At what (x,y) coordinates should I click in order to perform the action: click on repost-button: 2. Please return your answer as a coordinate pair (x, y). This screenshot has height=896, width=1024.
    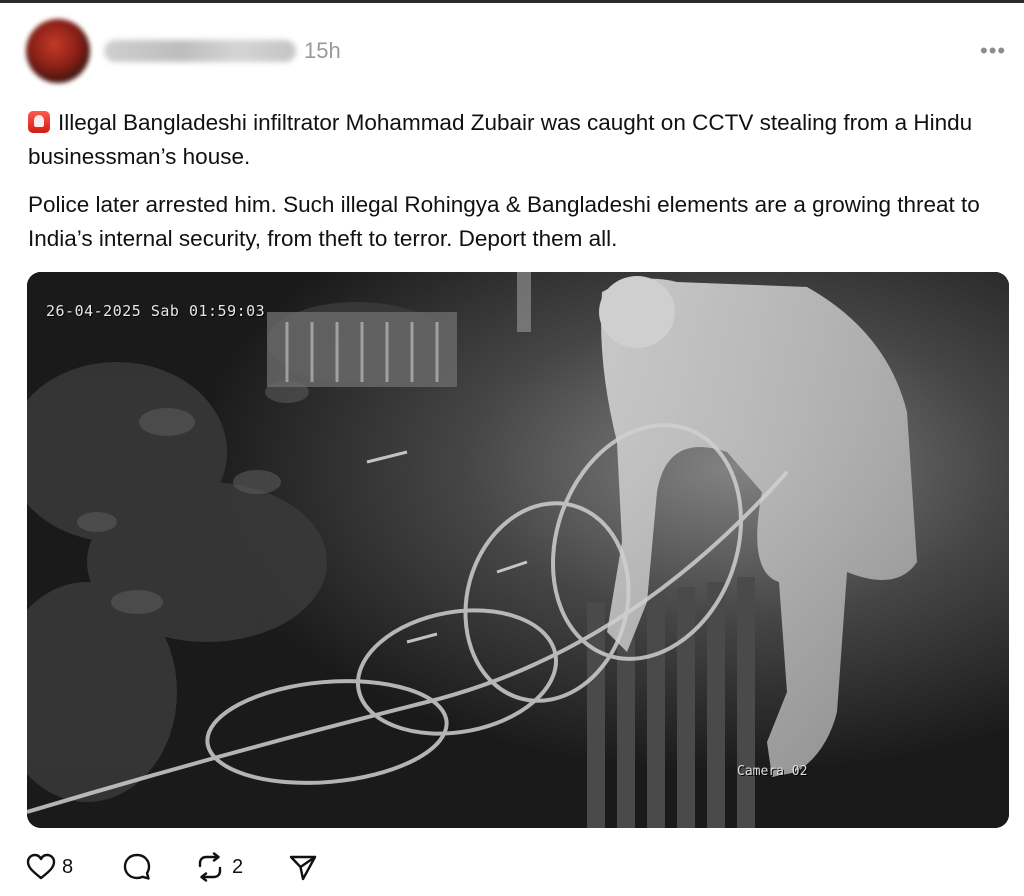
    Looking at the image, I should click on (218, 867).